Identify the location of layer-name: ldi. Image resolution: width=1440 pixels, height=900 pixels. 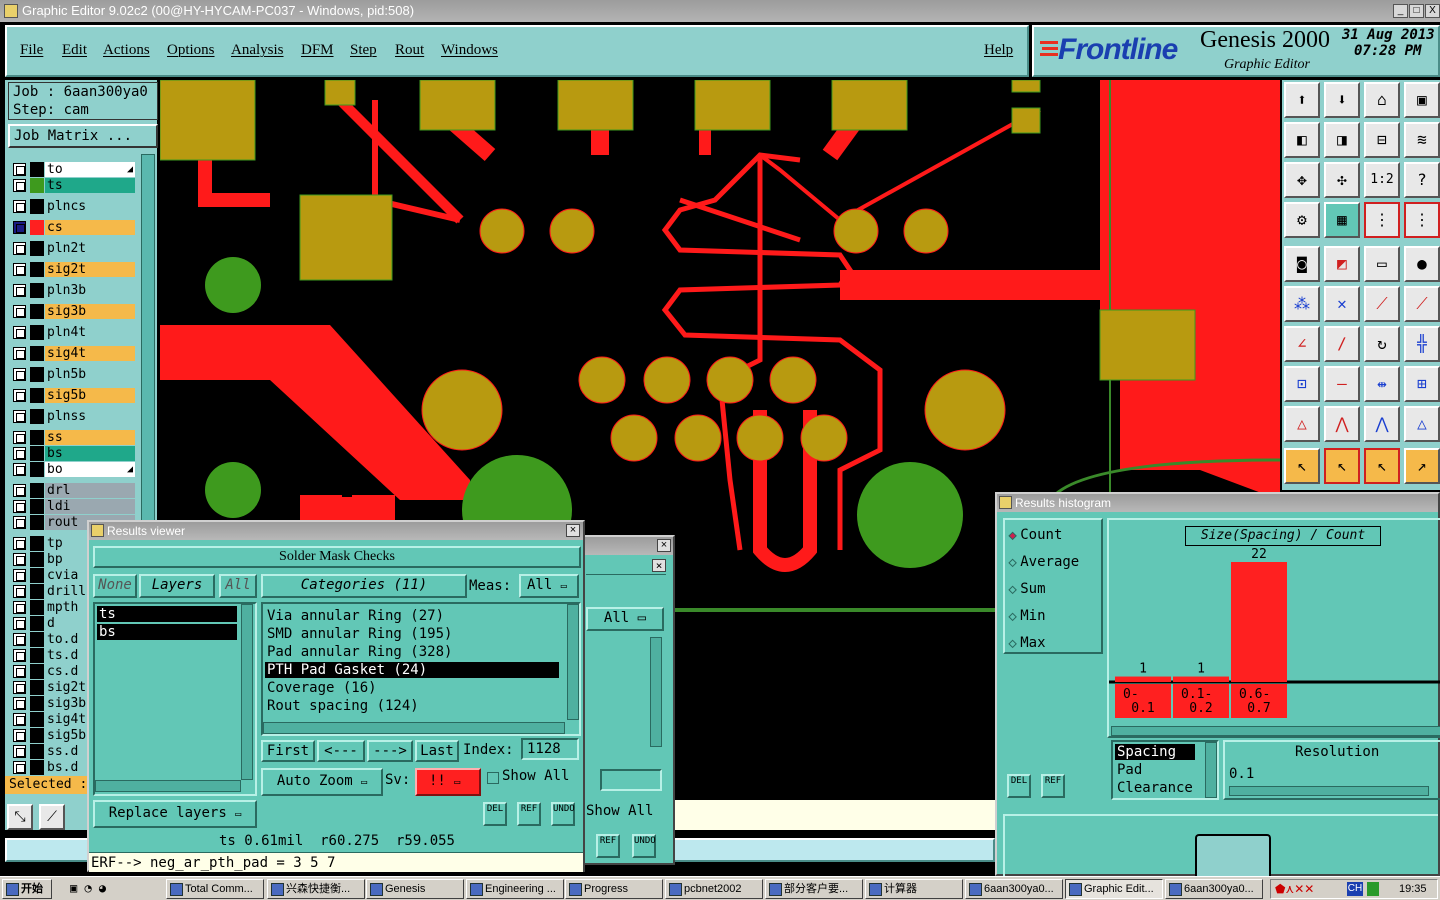
(90, 506).